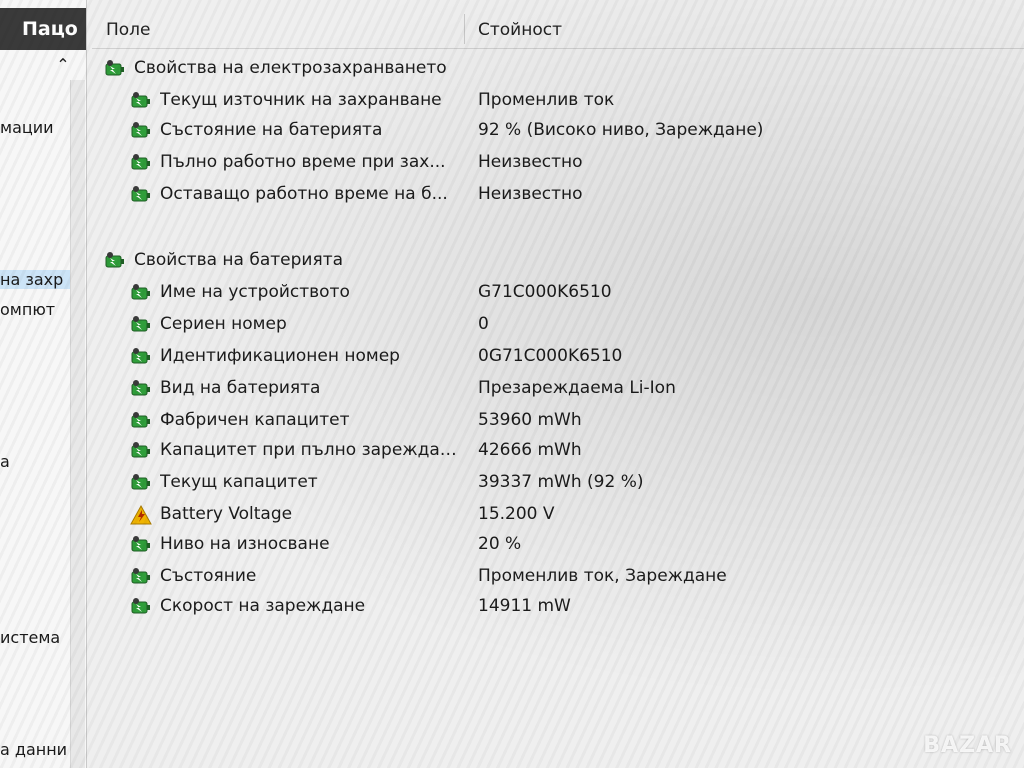 This screenshot has width=1024, height=768. What do you see at coordinates (271, 130) in the screenshot?
I see `field-label: Състояние на батерията` at bounding box center [271, 130].